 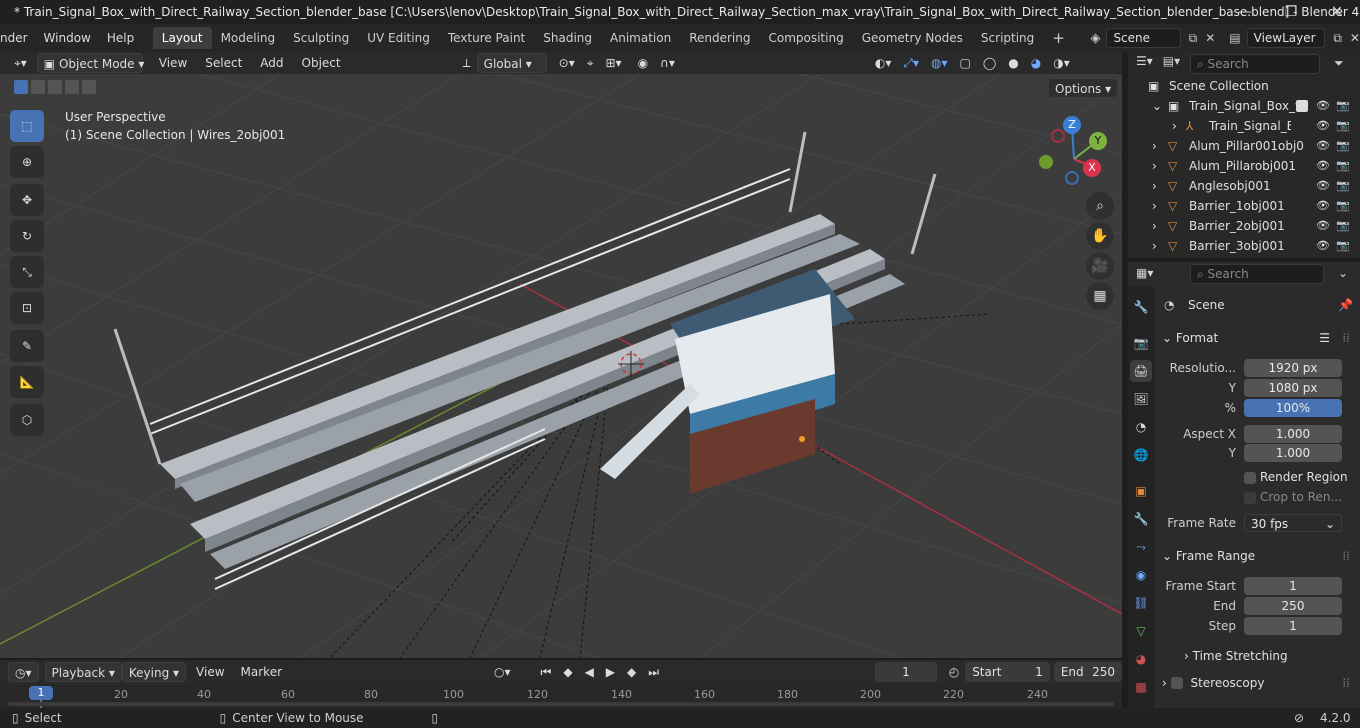 I want to click on marker-menu: Marker, so click(x=261, y=672).